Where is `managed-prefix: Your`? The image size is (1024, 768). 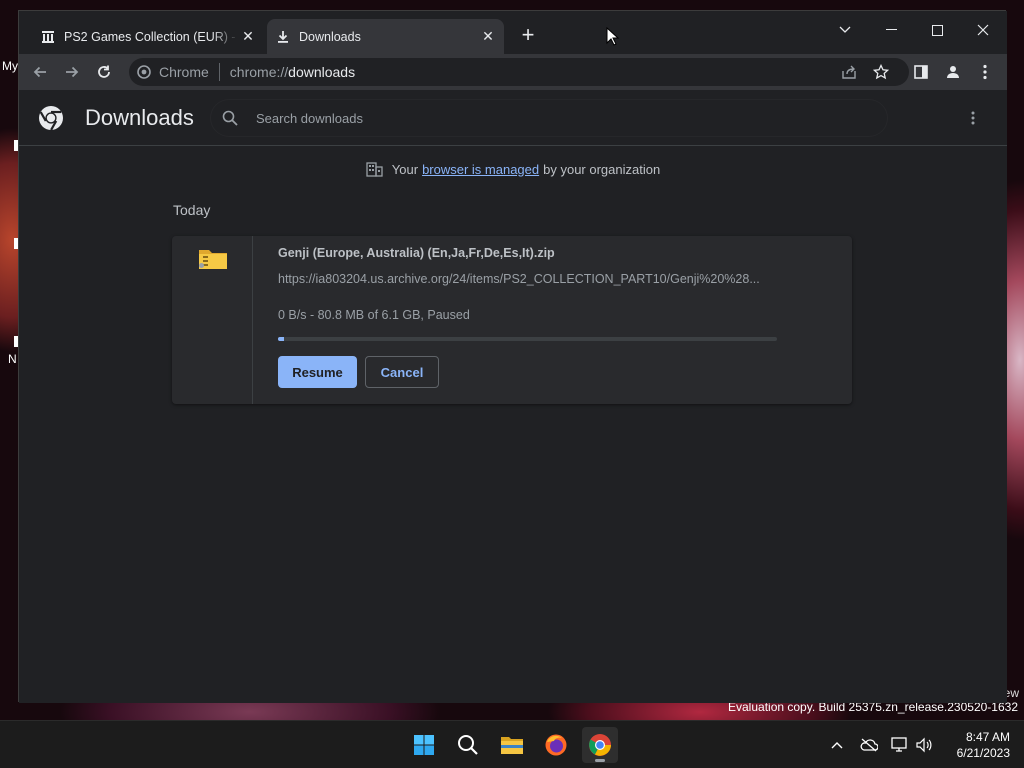
managed-prefix: Your is located at coordinates (405, 169).